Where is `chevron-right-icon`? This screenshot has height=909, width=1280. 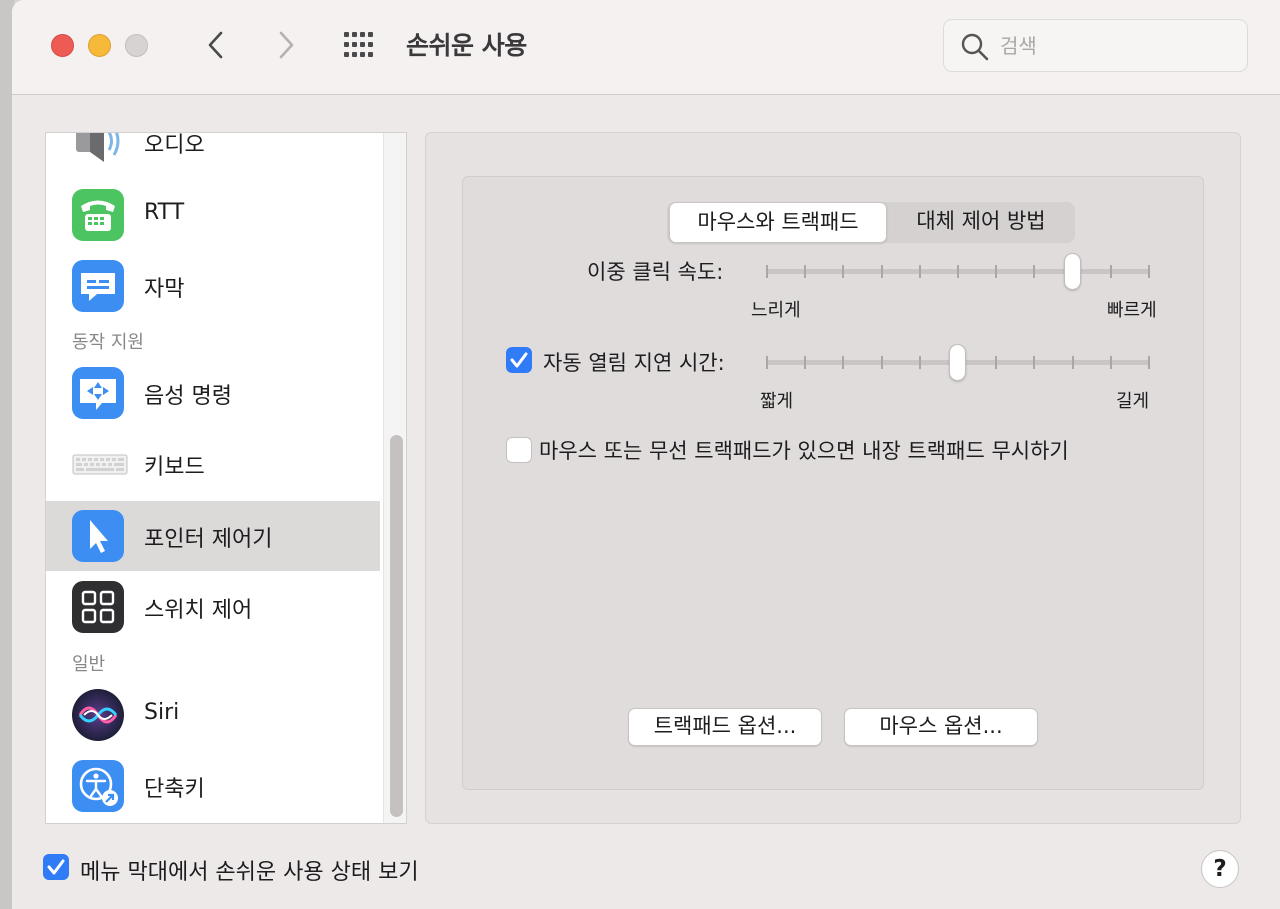 chevron-right-icon is located at coordinates (286, 45).